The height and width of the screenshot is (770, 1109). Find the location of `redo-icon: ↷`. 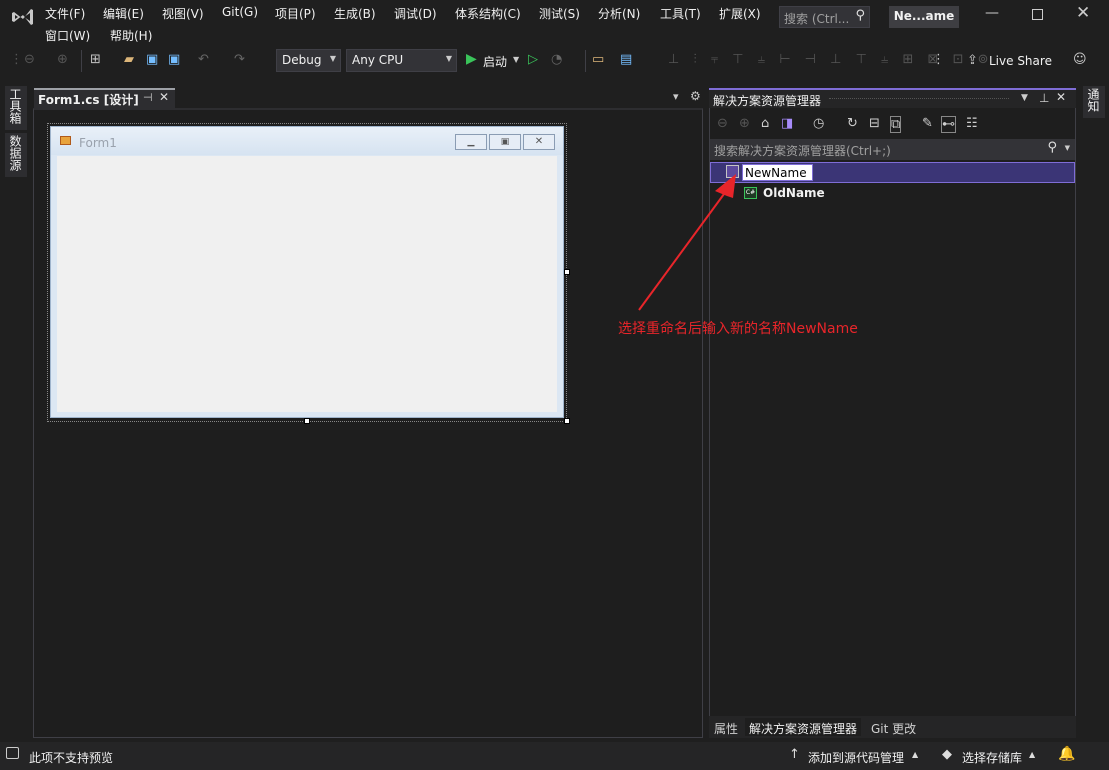

redo-icon: ↷ is located at coordinates (239, 60).